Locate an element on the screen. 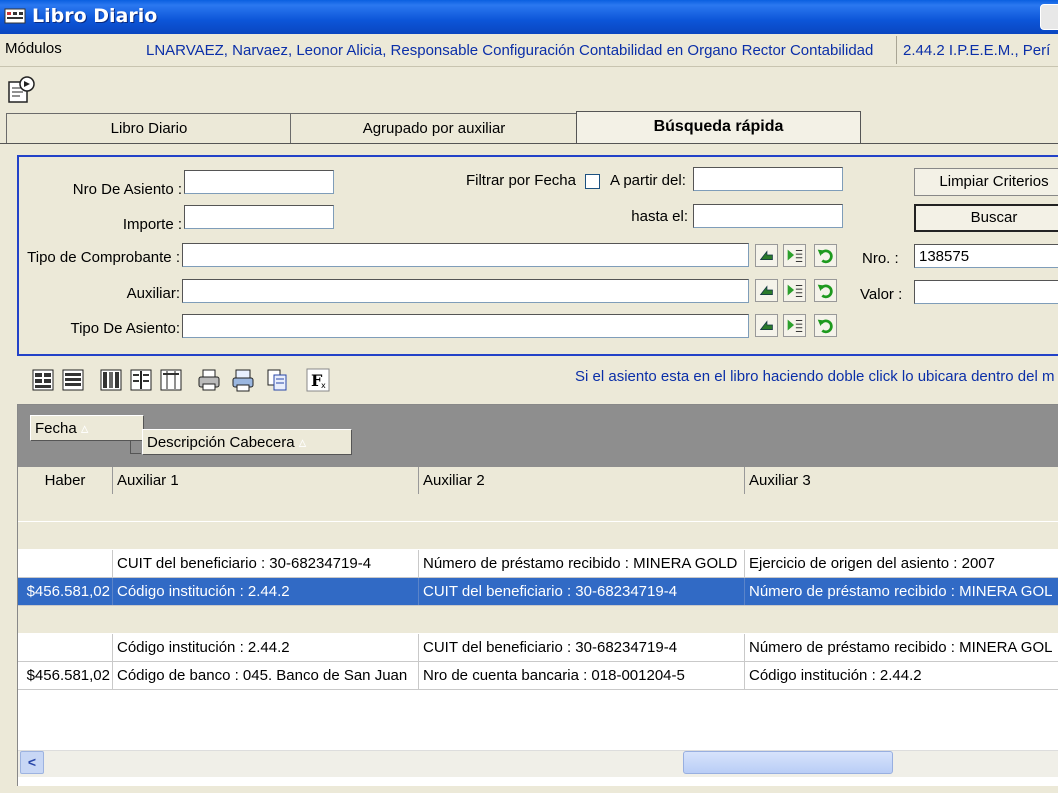  info-separator is located at coordinates (896, 50).